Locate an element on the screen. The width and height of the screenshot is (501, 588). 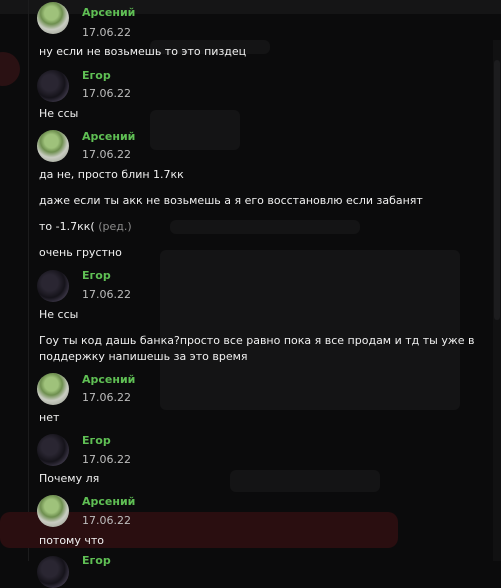
edited-label: (ред.) is located at coordinates (115, 226).